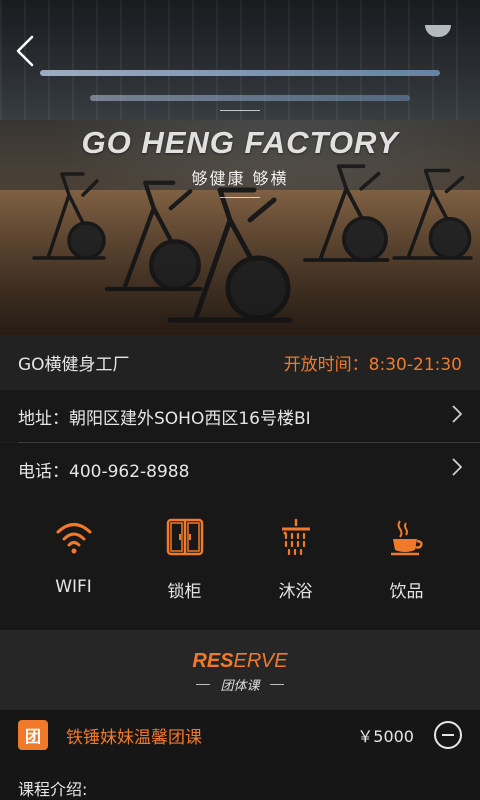 The image size is (480, 800). I want to click on opening-hours: 开放时间：8:30-21:30, so click(372, 365).